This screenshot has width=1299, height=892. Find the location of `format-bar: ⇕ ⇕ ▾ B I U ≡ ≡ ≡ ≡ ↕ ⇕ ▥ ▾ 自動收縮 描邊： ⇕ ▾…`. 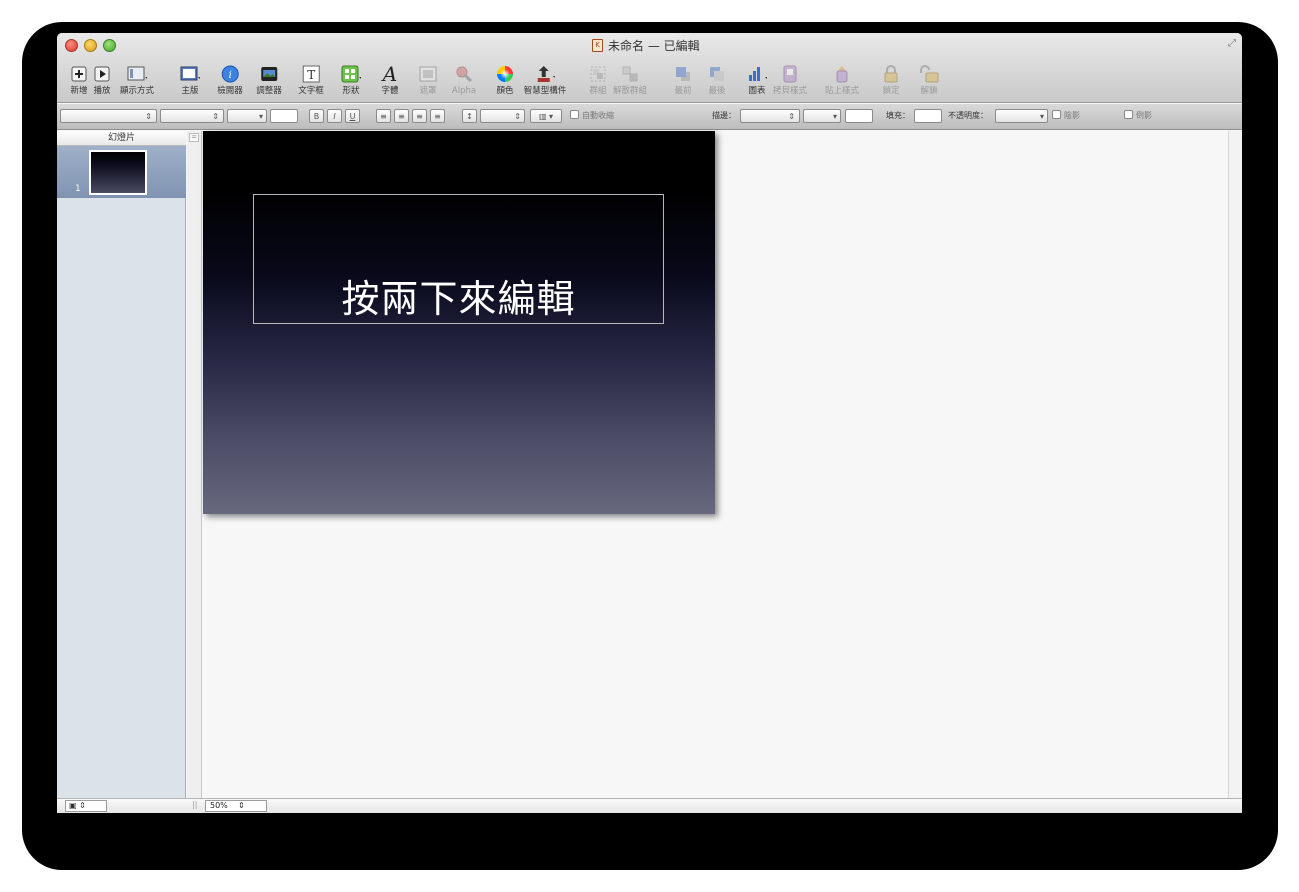

format-bar: ⇕ ⇕ ▾ B I U ≡ ≡ ≡ ≡ ↕ ⇕ ▥ ▾ 自動收縮 描邊： ⇕ ▾… is located at coordinates (649, 117).